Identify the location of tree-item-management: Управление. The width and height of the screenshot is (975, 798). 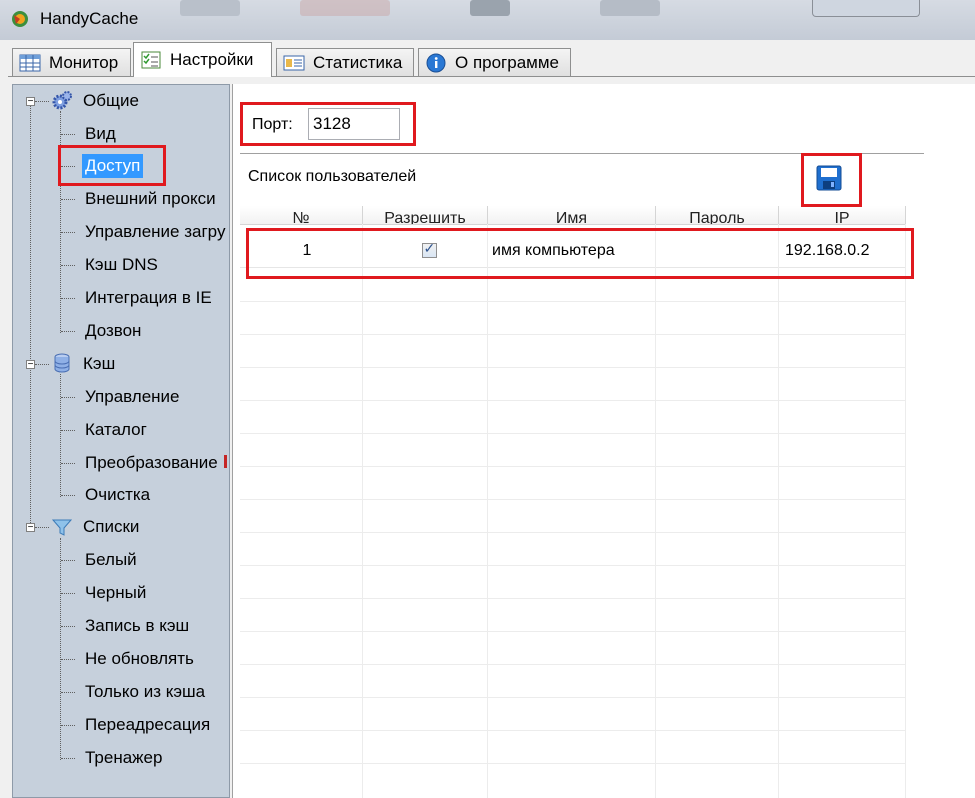
(132, 397).